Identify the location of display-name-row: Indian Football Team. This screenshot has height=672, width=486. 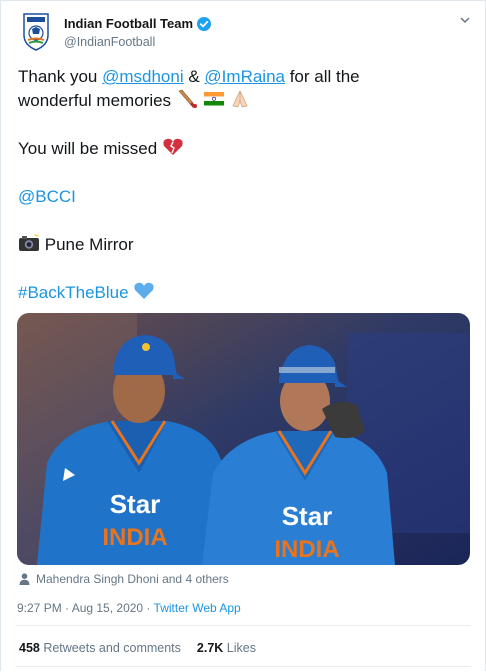
(138, 23).